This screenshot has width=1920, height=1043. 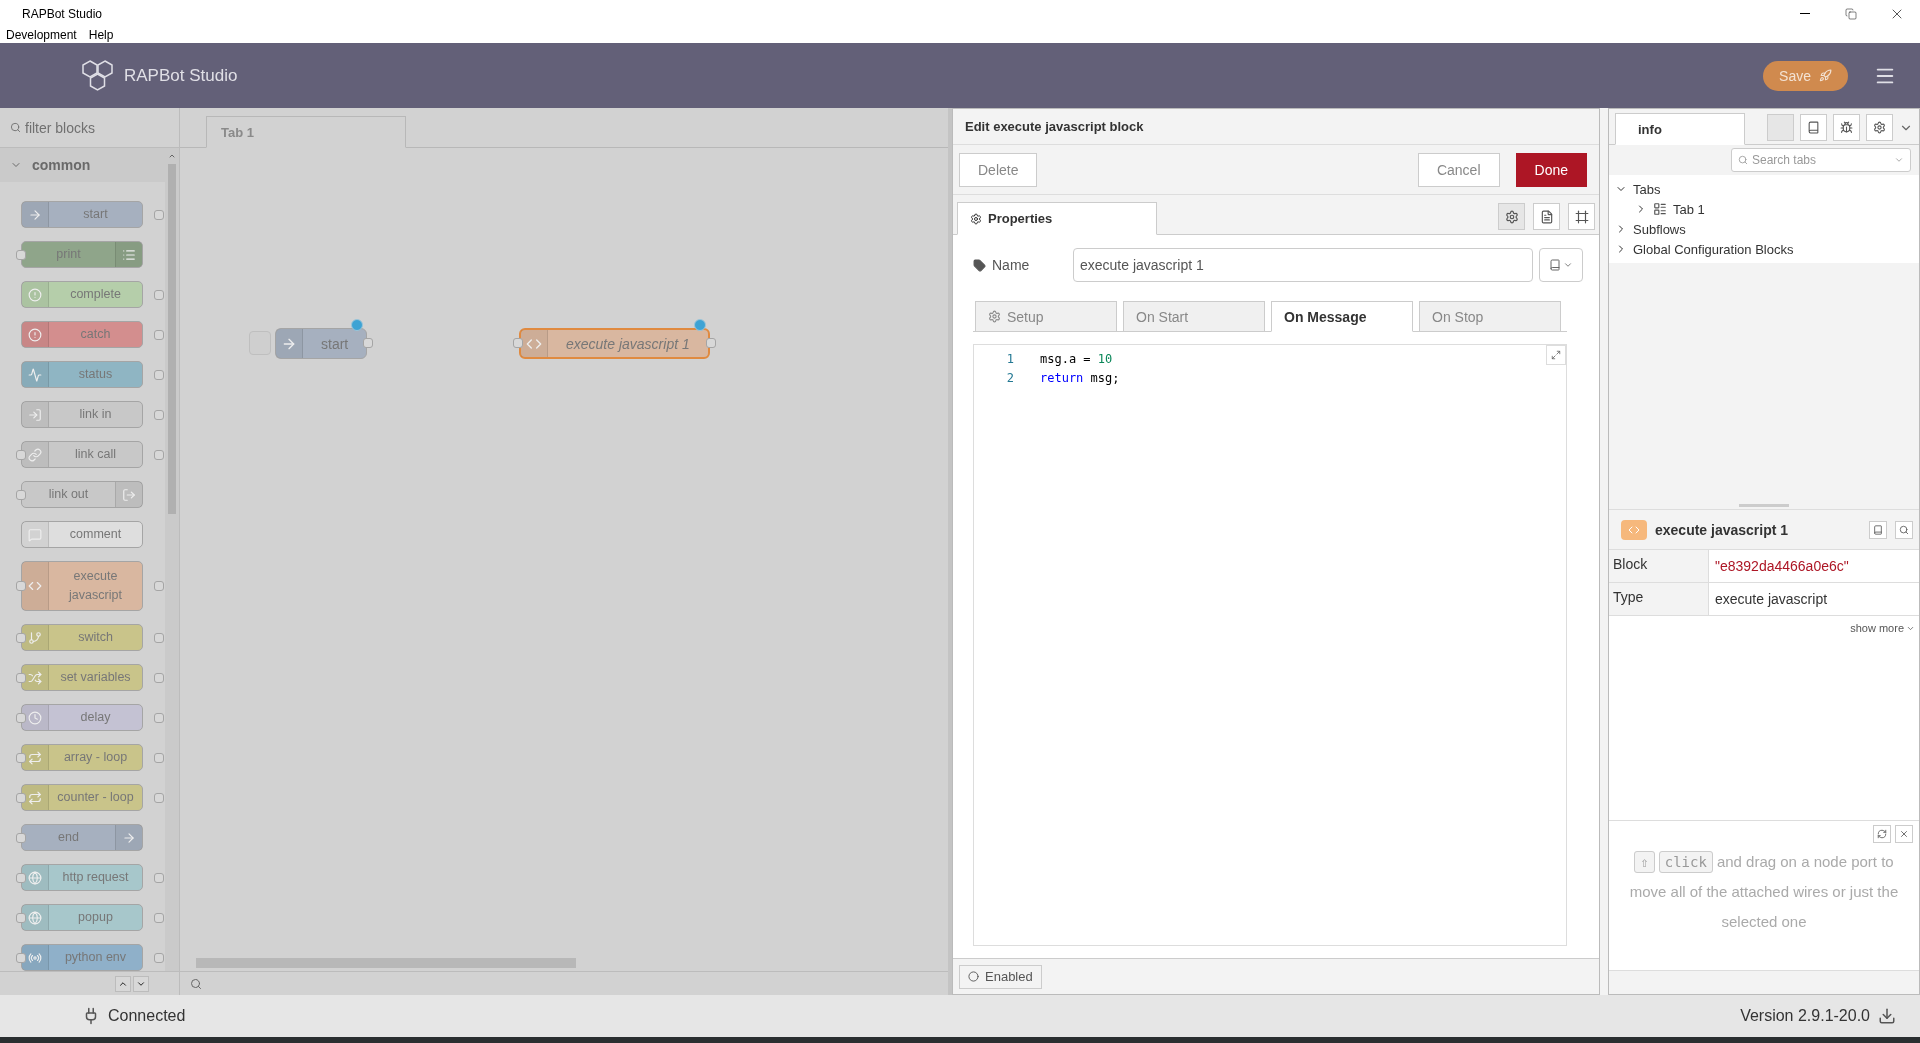 I want to click on editor-tab: On Message, so click(x=1342, y=316).